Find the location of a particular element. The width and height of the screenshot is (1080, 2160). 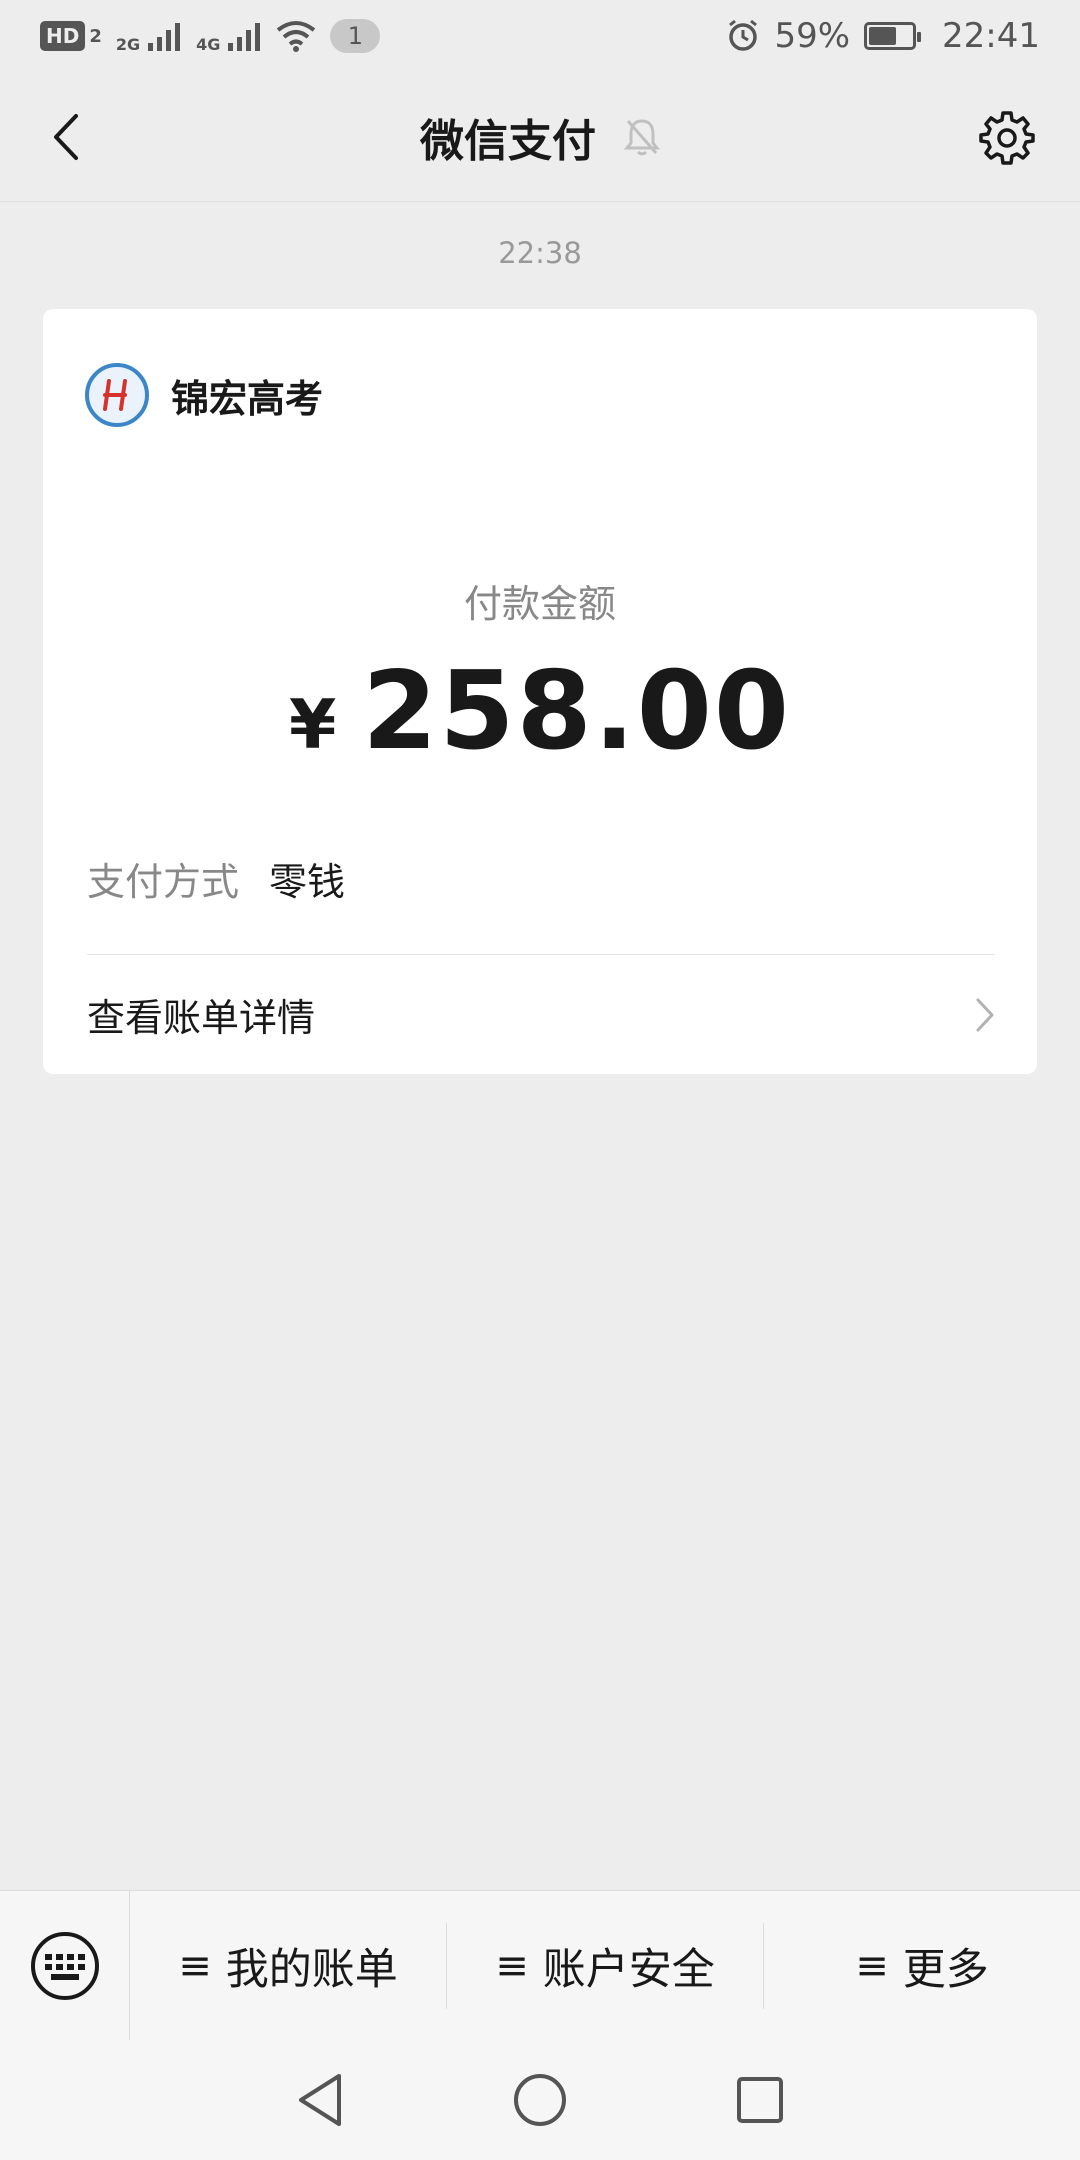

menu-my-bills: ≡ 我的账单 is located at coordinates (288, 1966).